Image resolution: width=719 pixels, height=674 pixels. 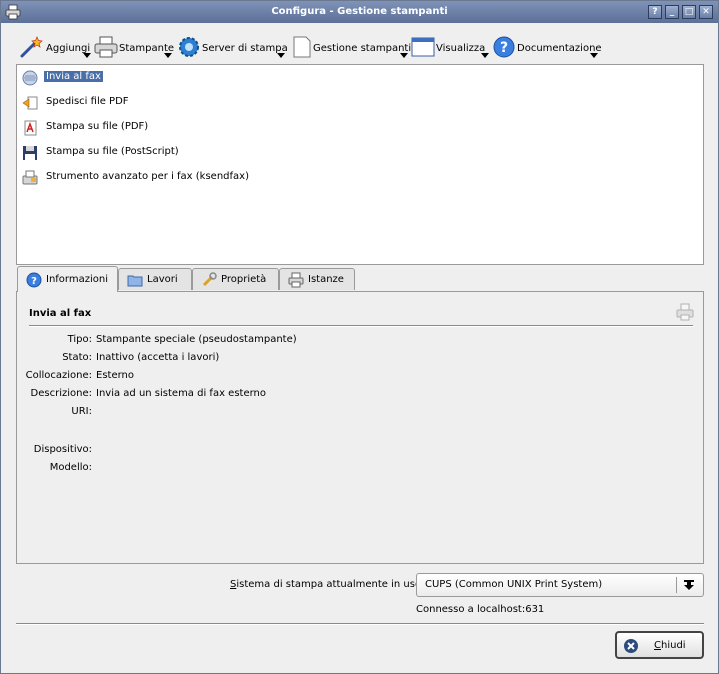 I want to click on fax-icon, so click(x=30, y=78).